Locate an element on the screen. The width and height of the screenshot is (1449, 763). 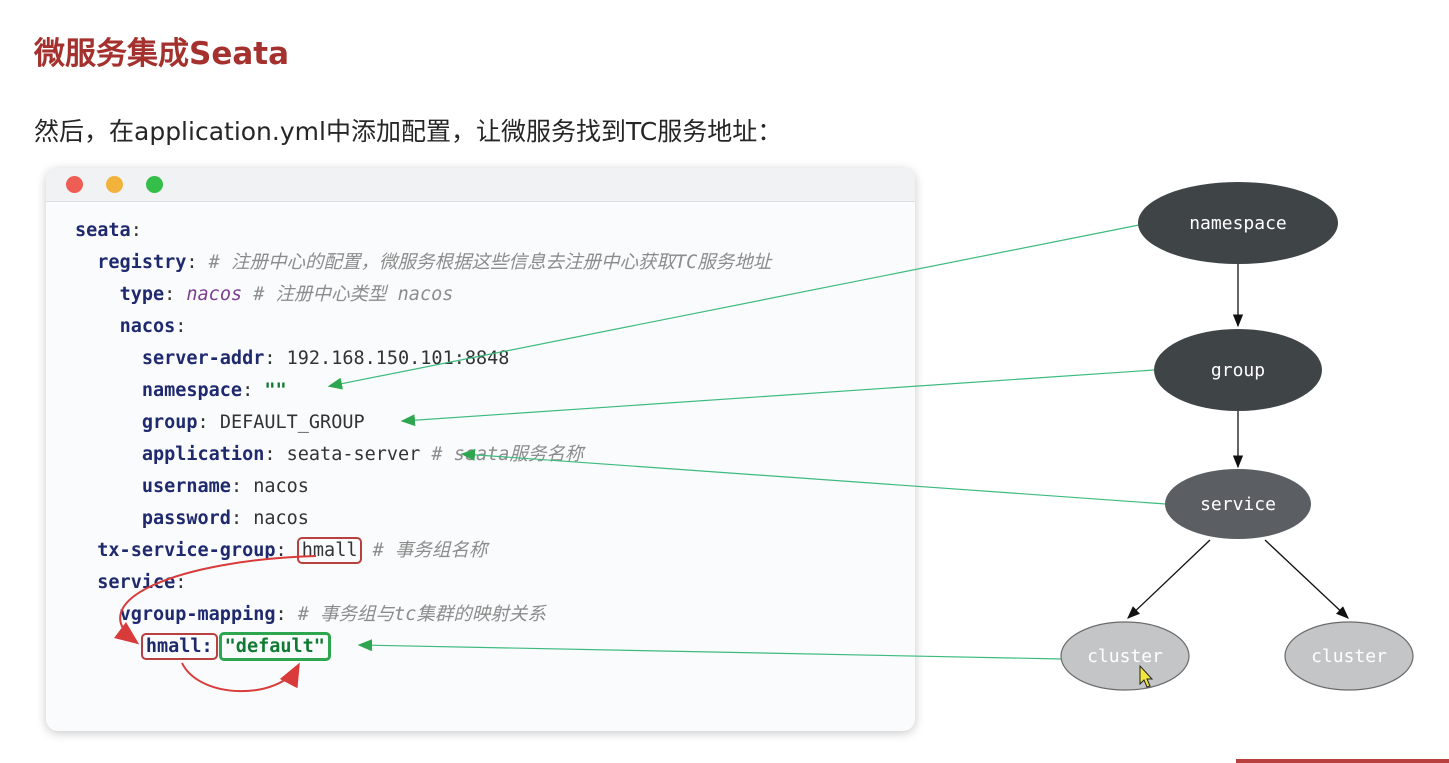
code-line-application: application: seata-server # seata服务名称 is located at coordinates (362, 454).